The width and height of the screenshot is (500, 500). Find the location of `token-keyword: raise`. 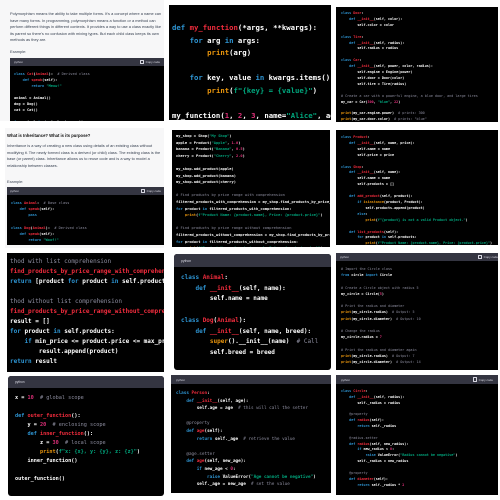

token-keyword: raise is located at coordinates (370, 455).